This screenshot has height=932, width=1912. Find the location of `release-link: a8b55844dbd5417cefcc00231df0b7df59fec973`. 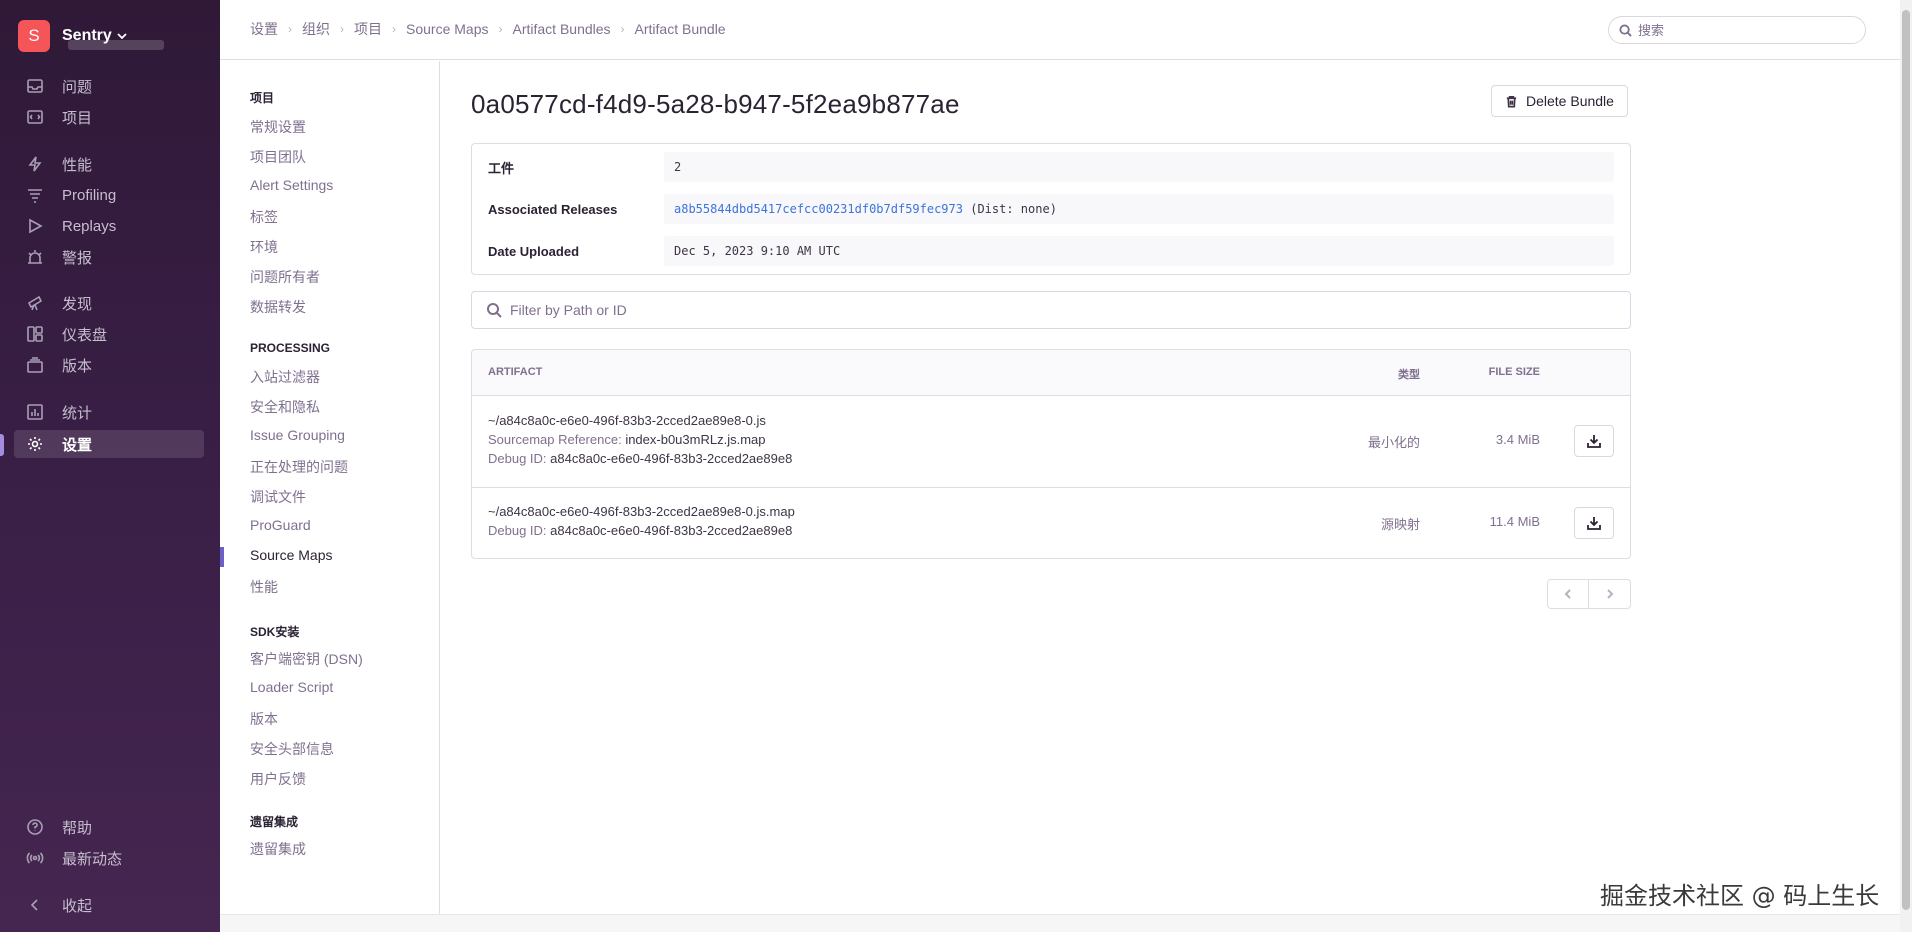

release-link: a8b55844dbd5417cefcc00231df0b7df59fec973 is located at coordinates (818, 209).